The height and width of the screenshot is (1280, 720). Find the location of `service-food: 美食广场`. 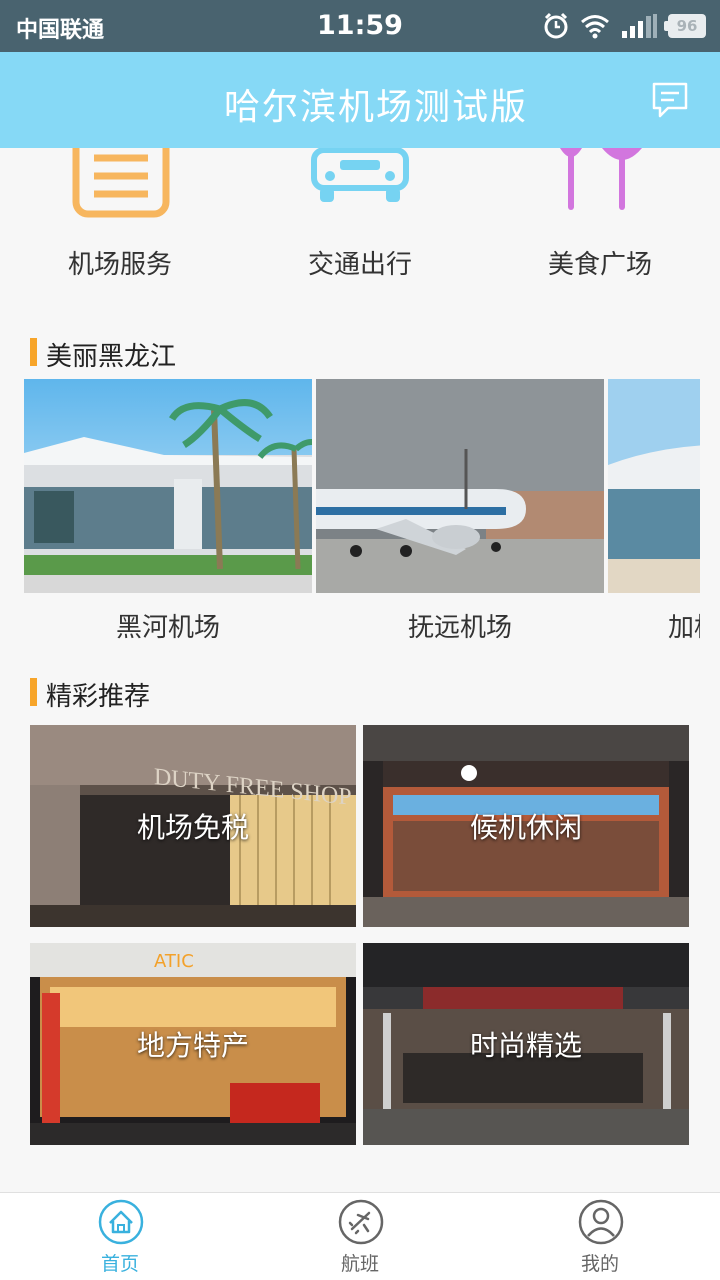

service-food: 美食广场 is located at coordinates (600, 223).